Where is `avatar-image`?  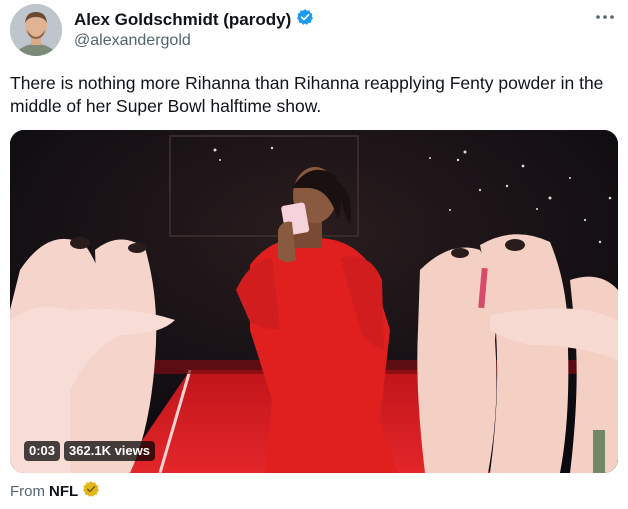
avatar-image is located at coordinates (36, 30).